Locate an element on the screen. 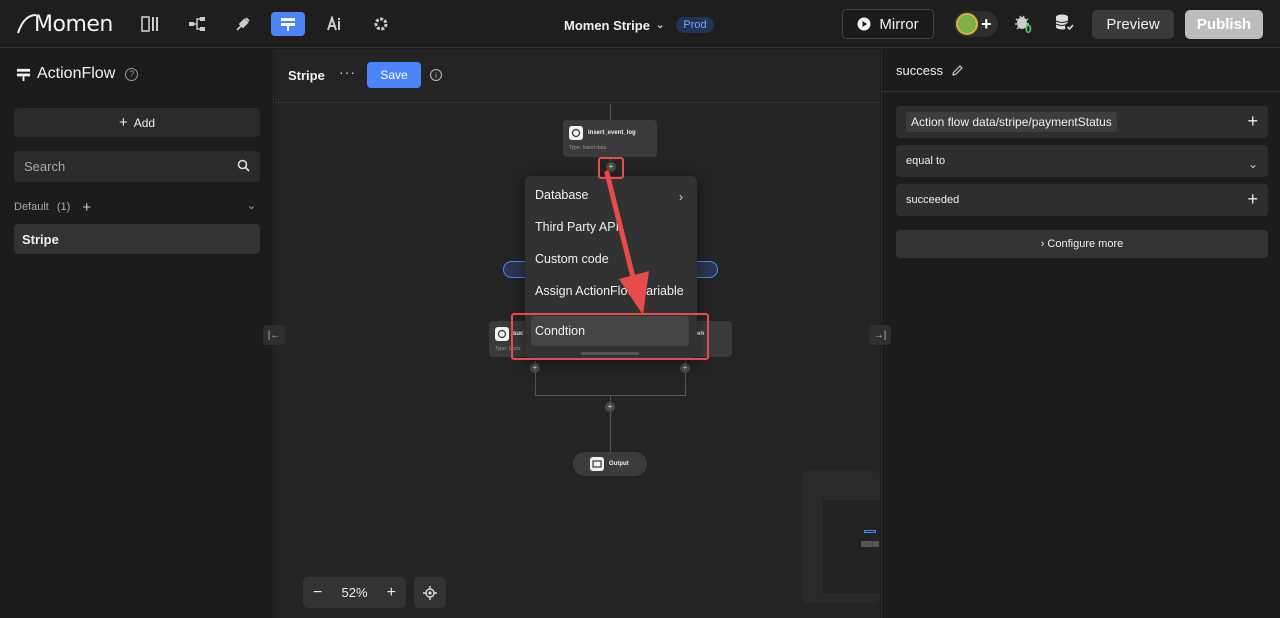  output-icon is located at coordinates (597, 464).